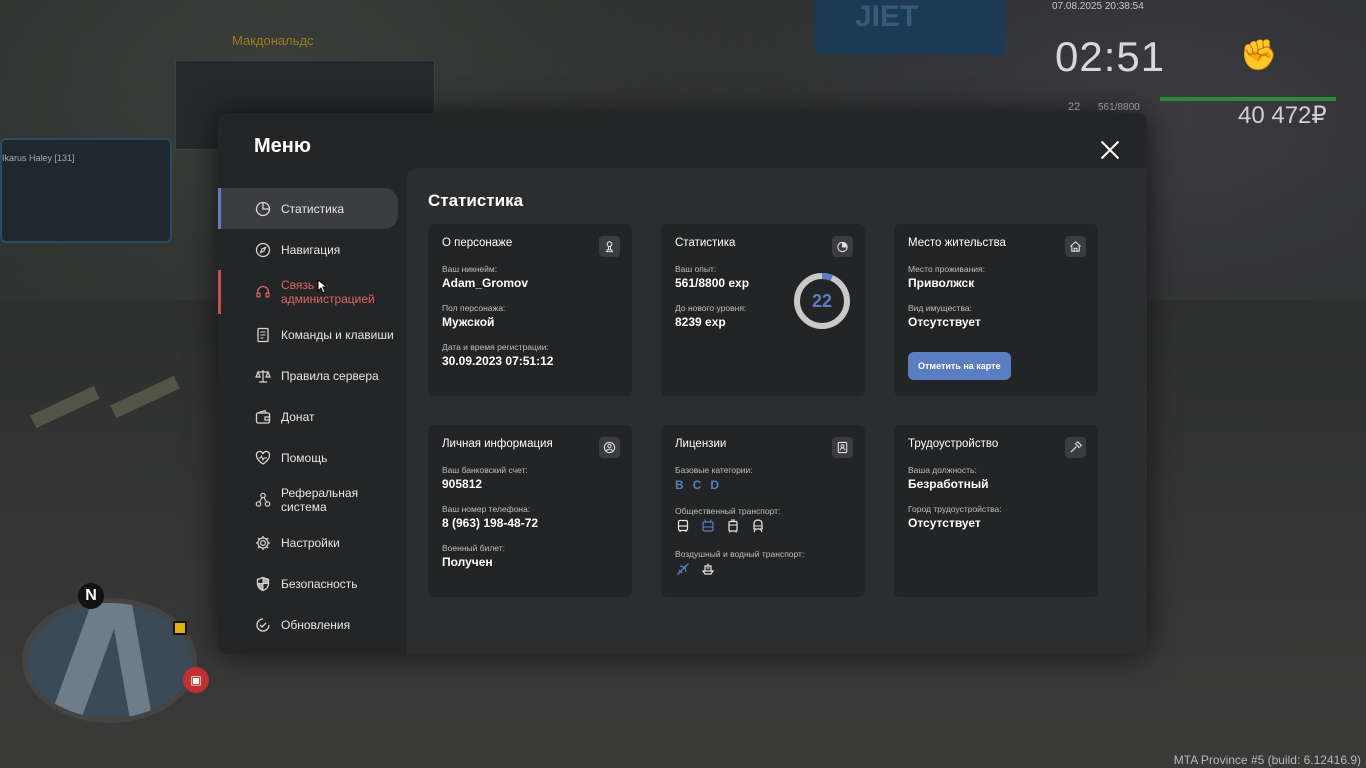  I want to click on sidebar-item-label: Статистика, so click(313, 208).